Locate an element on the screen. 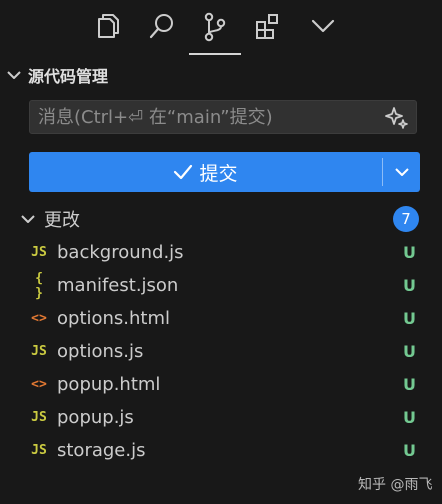 The height and width of the screenshot is (504, 442). changes-group-header: 更改 7 is located at coordinates (221, 219).